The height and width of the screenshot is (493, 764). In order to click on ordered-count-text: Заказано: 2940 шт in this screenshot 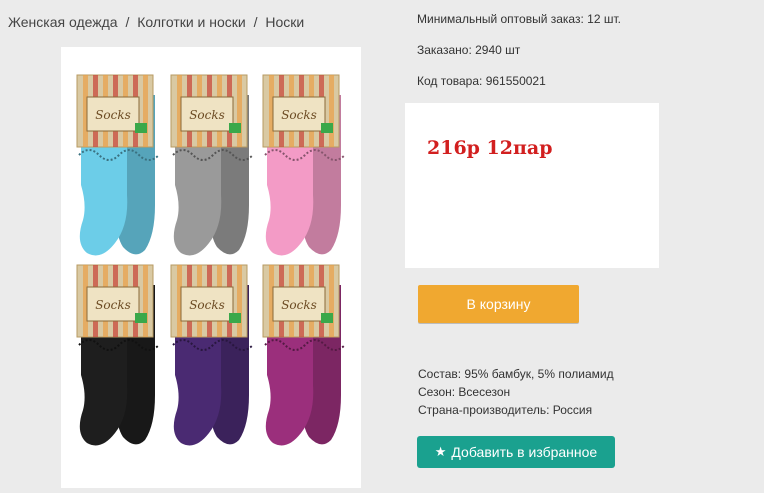, I will do `click(469, 50)`.